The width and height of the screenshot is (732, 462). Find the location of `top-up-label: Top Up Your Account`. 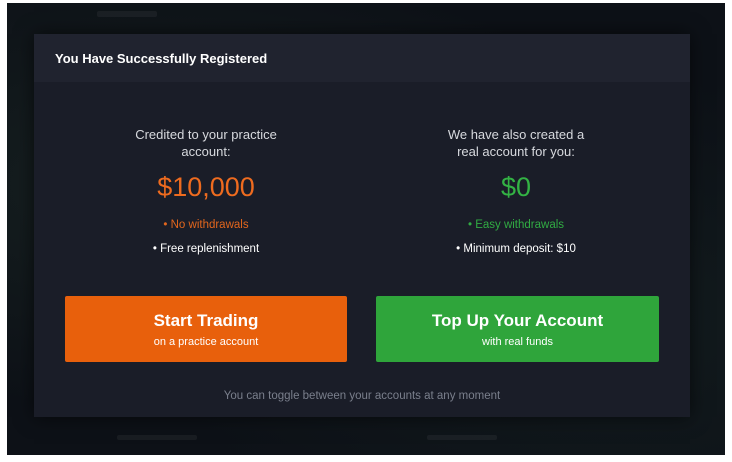

top-up-label: Top Up Your Account is located at coordinates (517, 320).